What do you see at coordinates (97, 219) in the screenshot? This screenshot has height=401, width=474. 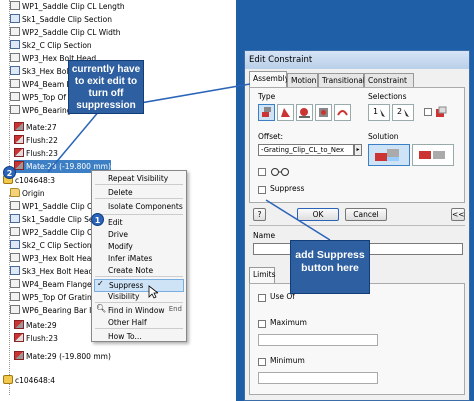 I see `step-badge-1: 1` at bounding box center [97, 219].